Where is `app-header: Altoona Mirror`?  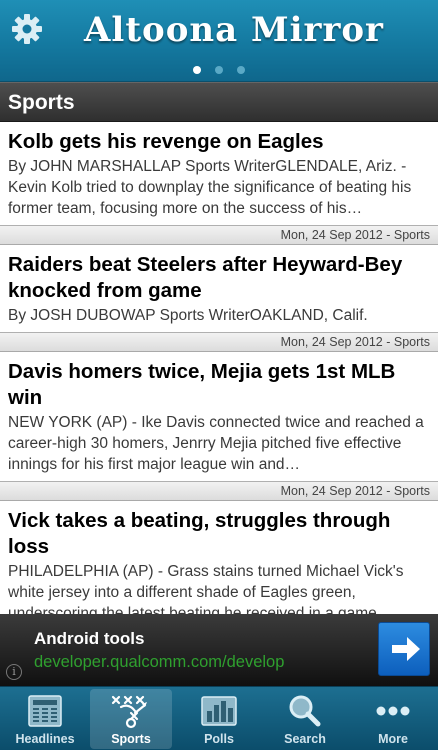
app-header: Altoona Mirror is located at coordinates (219, 41).